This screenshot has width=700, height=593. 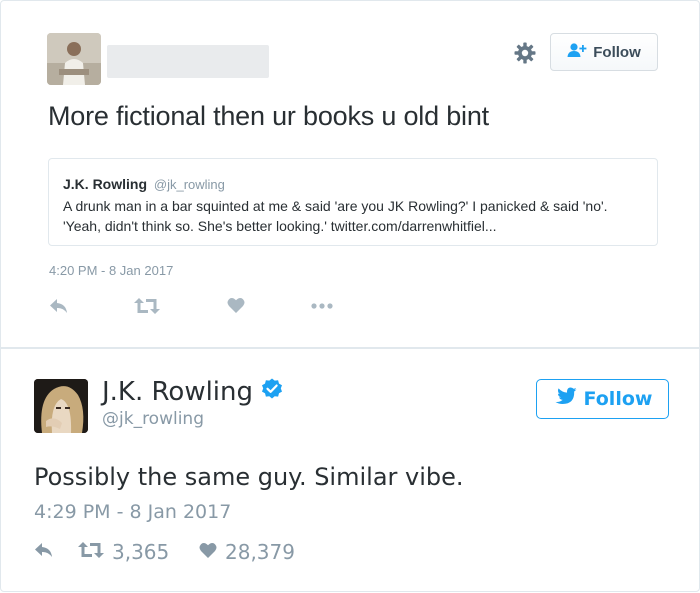 I want to click on quoted-author-name: J.K. Rowling, so click(x=105, y=184).